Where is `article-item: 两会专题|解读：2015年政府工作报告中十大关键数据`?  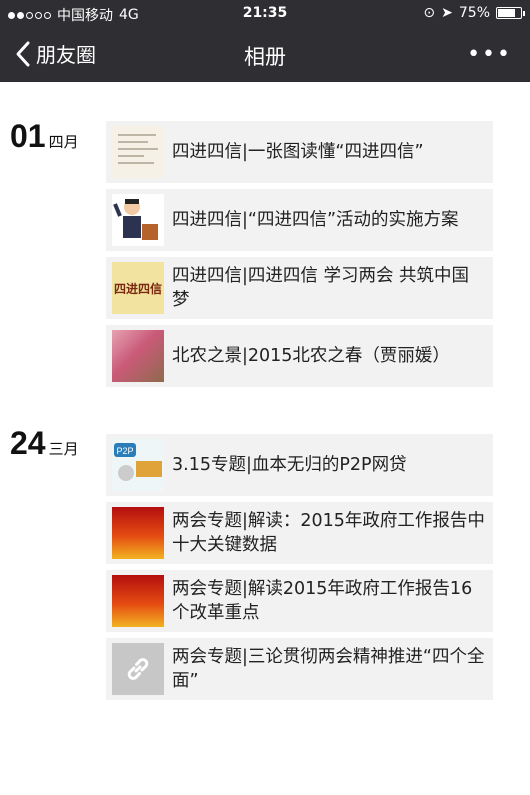 article-item: 两会专题|解读：2015年政府工作报告中十大关键数据 is located at coordinates (299, 533).